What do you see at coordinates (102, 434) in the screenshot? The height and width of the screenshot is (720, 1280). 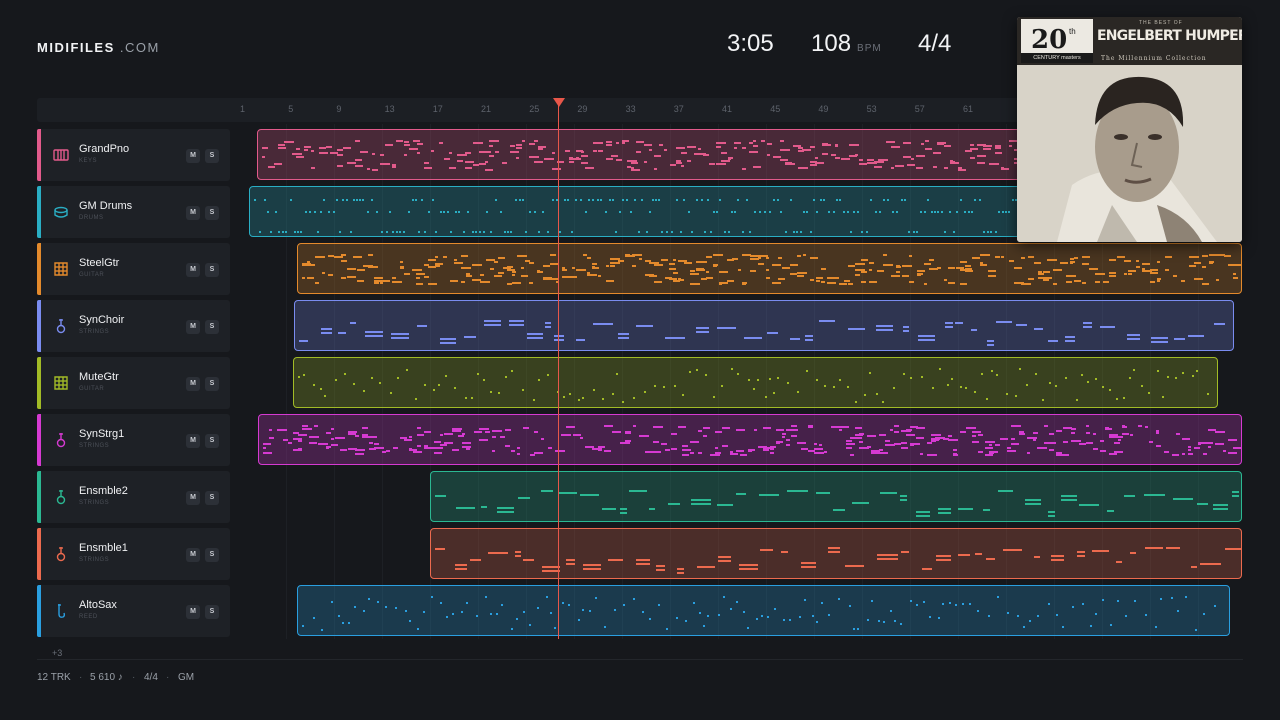 I see `track-name: SynStrg1` at bounding box center [102, 434].